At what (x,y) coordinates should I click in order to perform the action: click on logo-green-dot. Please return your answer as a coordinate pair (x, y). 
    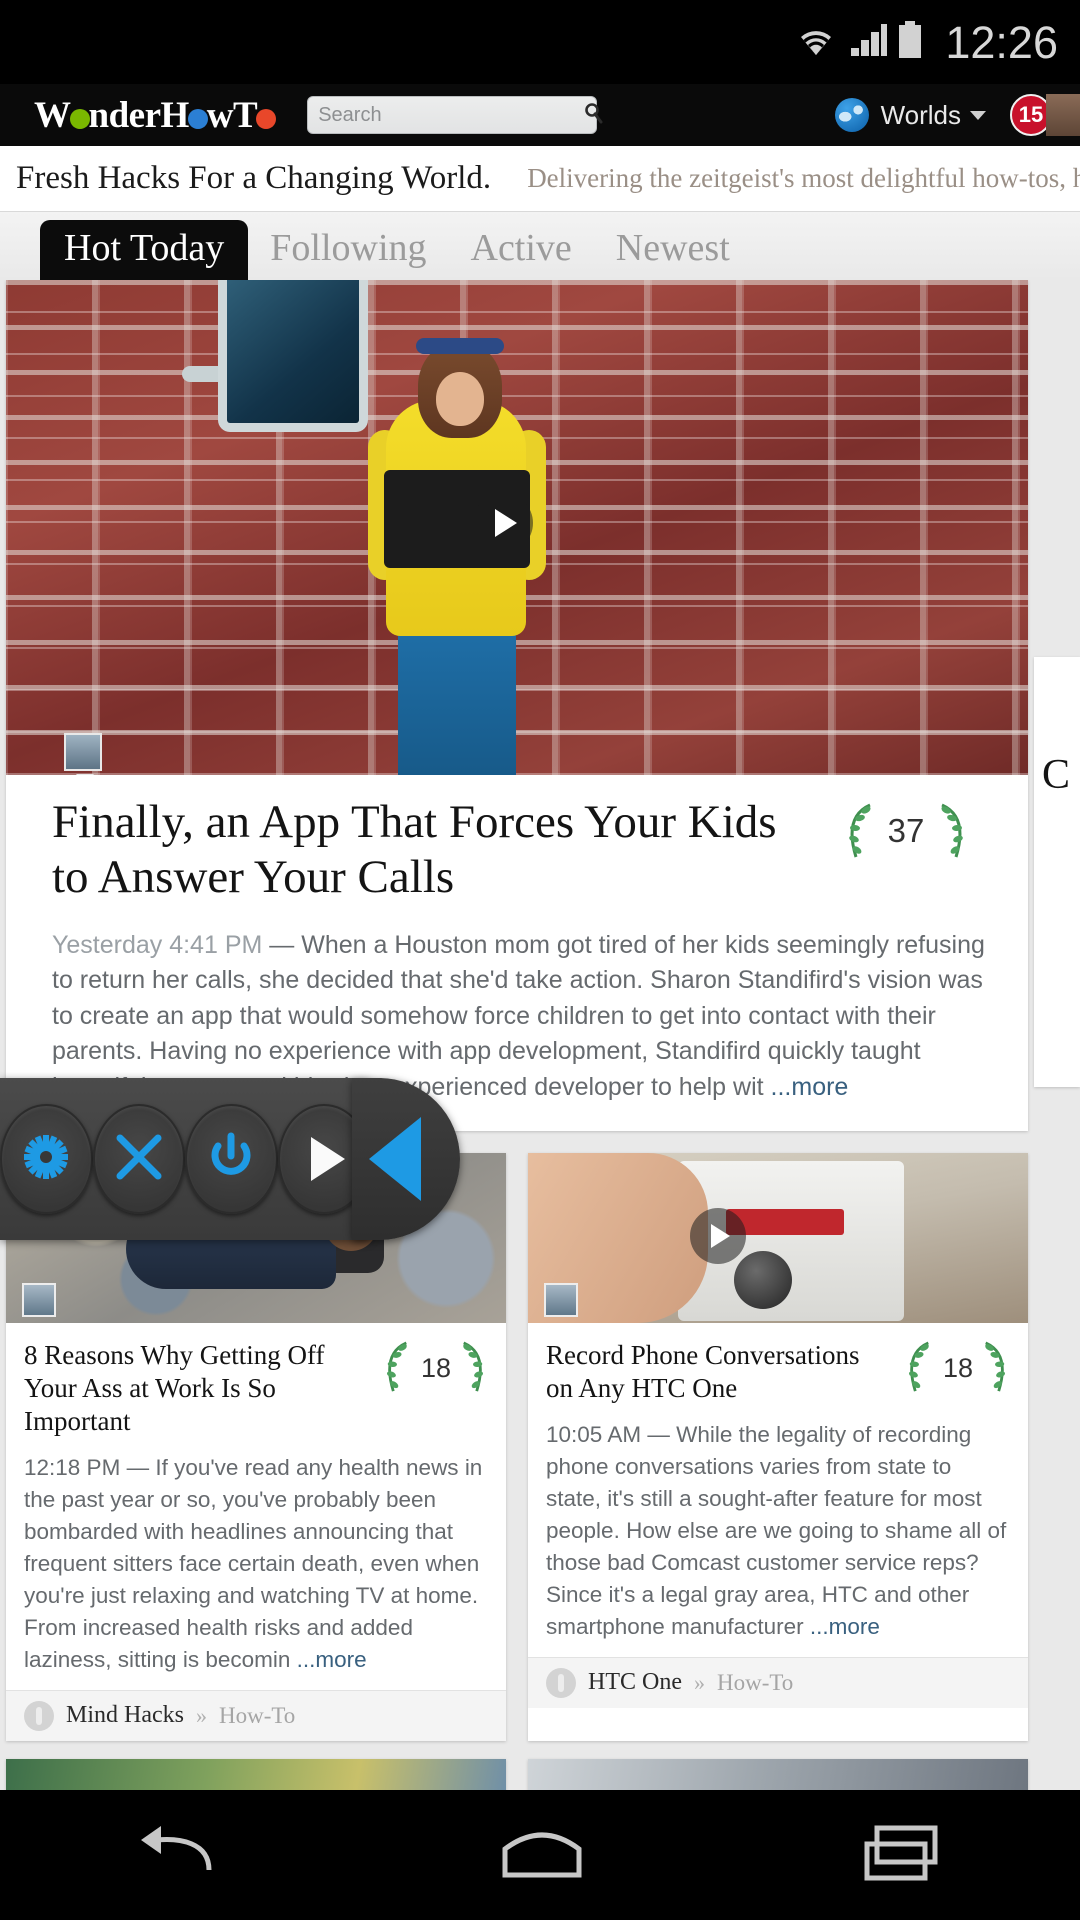
    Looking at the image, I should click on (79, 118).